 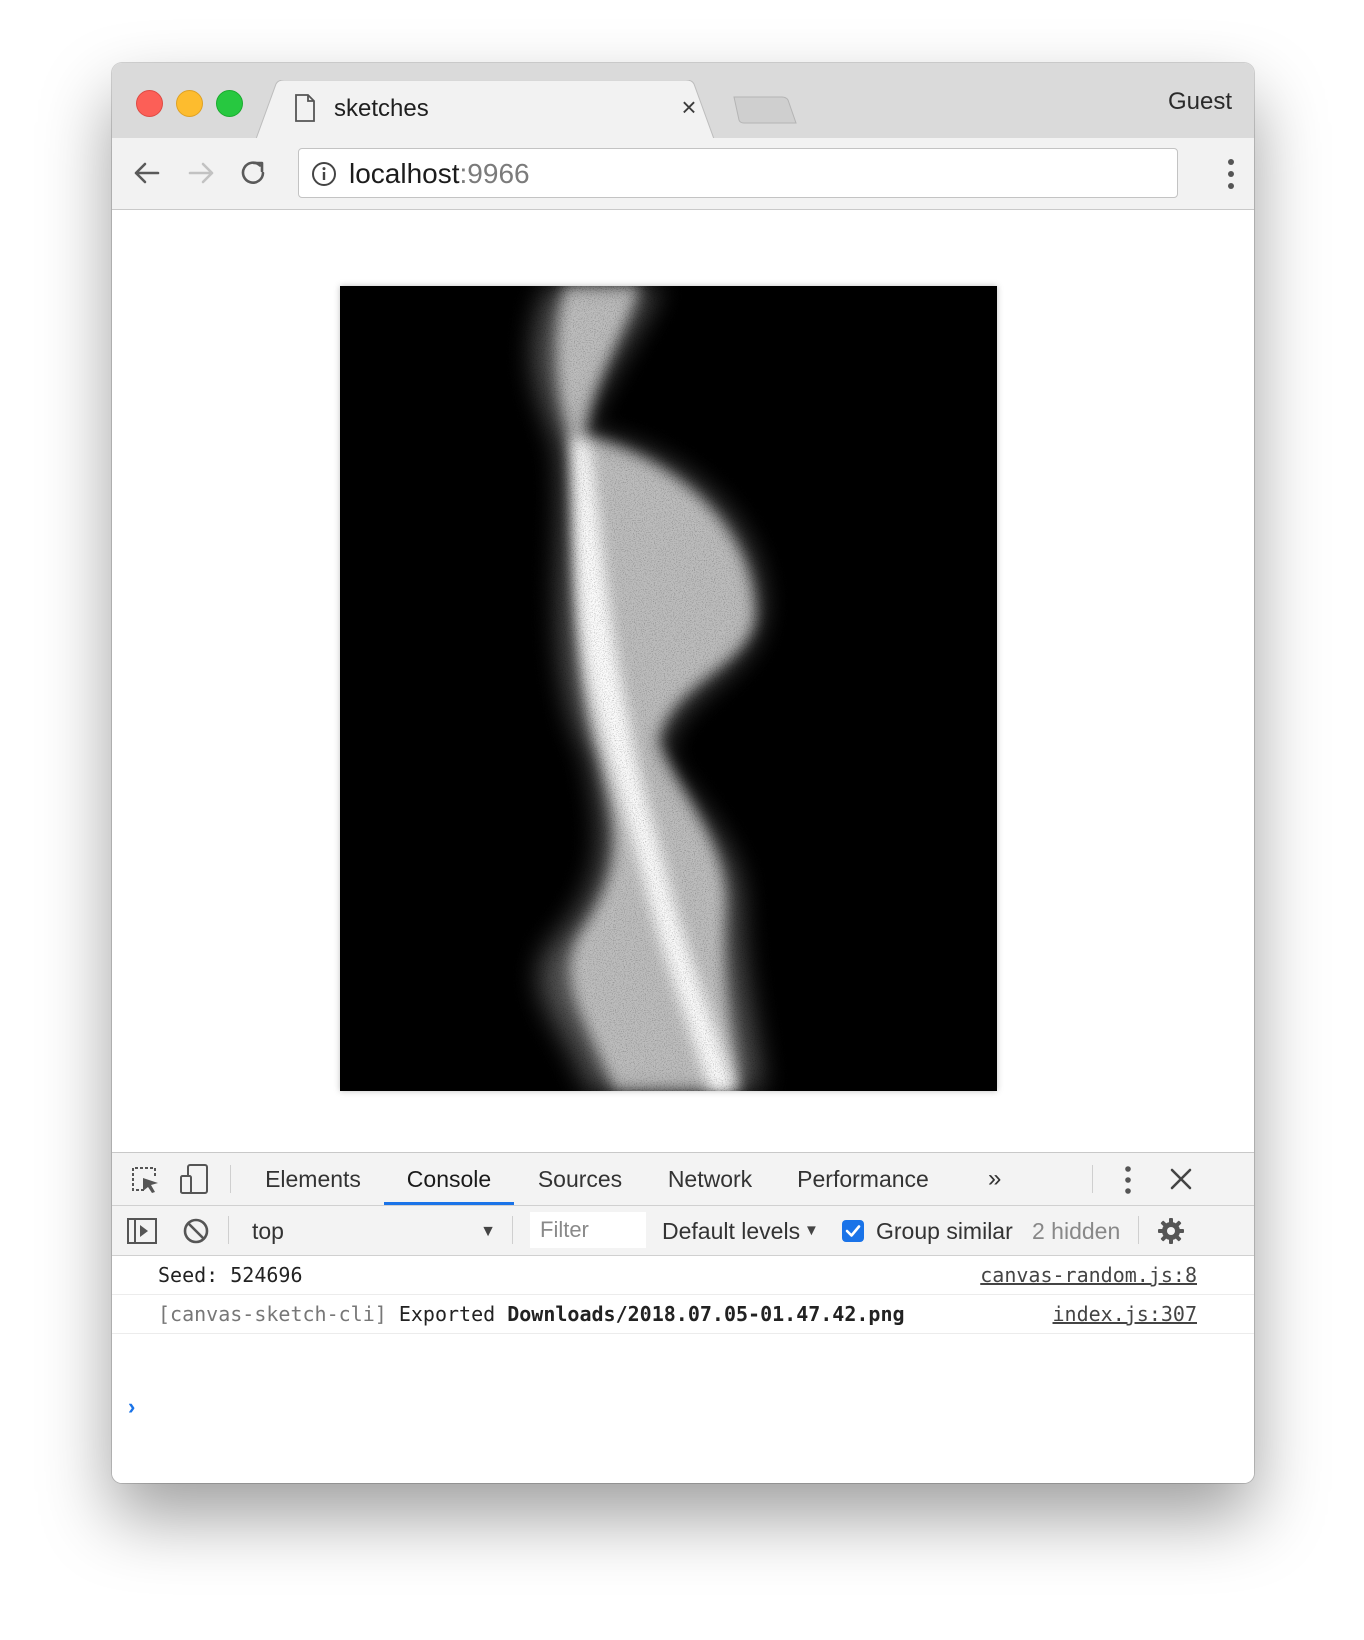 I want to click on tab-shape, so click(x=485, y=109).